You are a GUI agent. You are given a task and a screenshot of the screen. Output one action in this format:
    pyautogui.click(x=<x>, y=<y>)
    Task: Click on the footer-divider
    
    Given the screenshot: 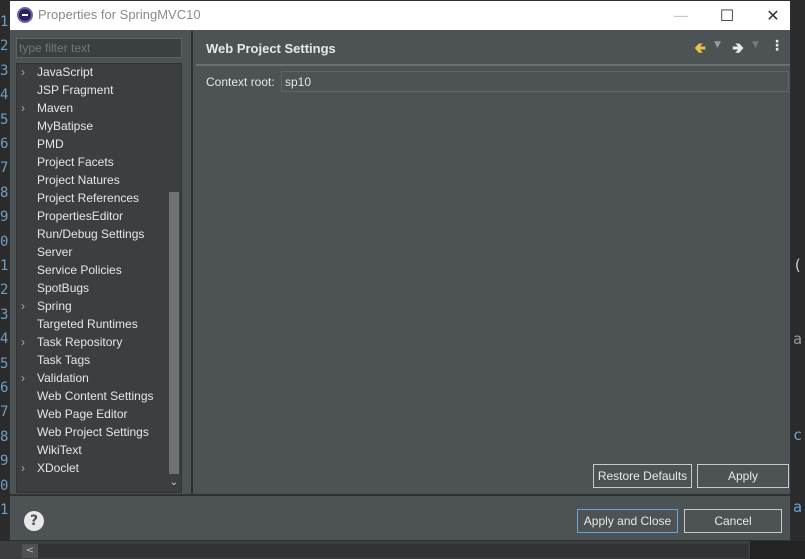 What is the action you would take?
    pyautogui.click(x=400, y=495)
    